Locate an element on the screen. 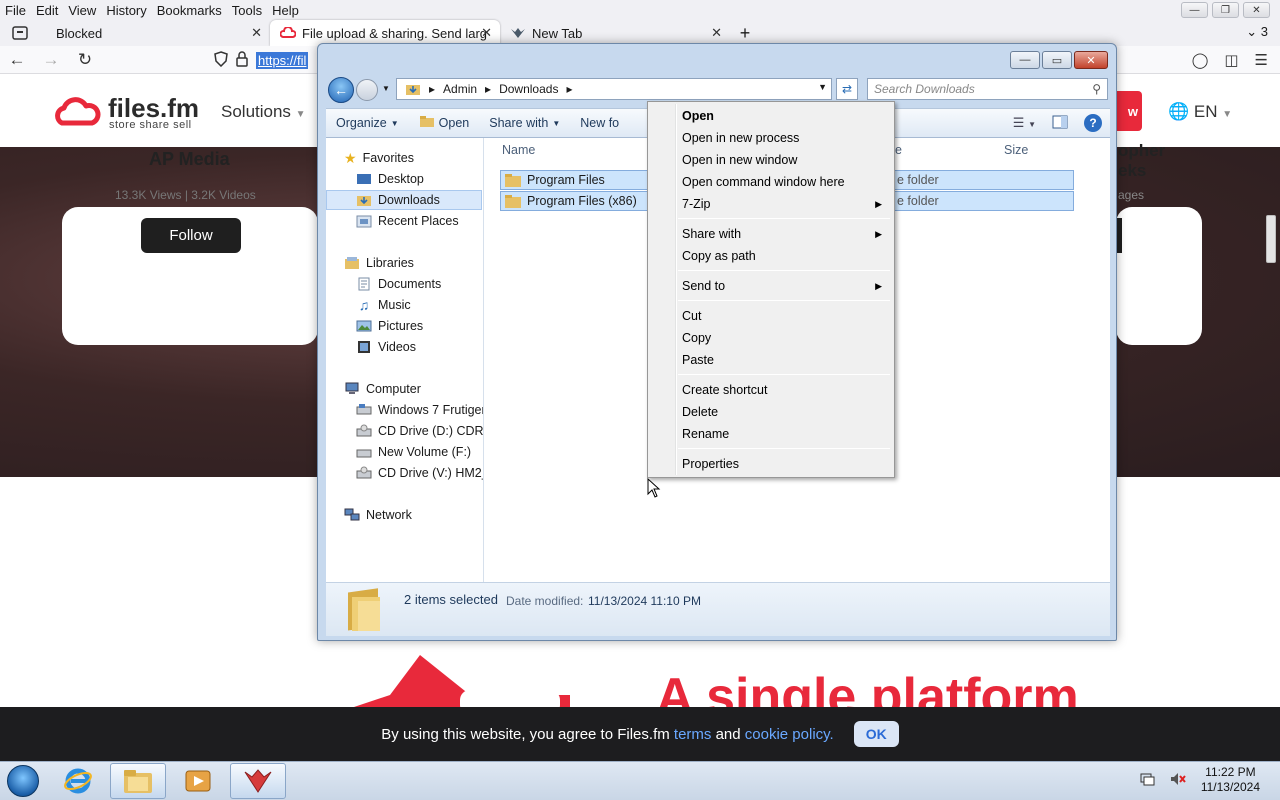  search-icon: ⚲ is located at coordinates (1096, 89).